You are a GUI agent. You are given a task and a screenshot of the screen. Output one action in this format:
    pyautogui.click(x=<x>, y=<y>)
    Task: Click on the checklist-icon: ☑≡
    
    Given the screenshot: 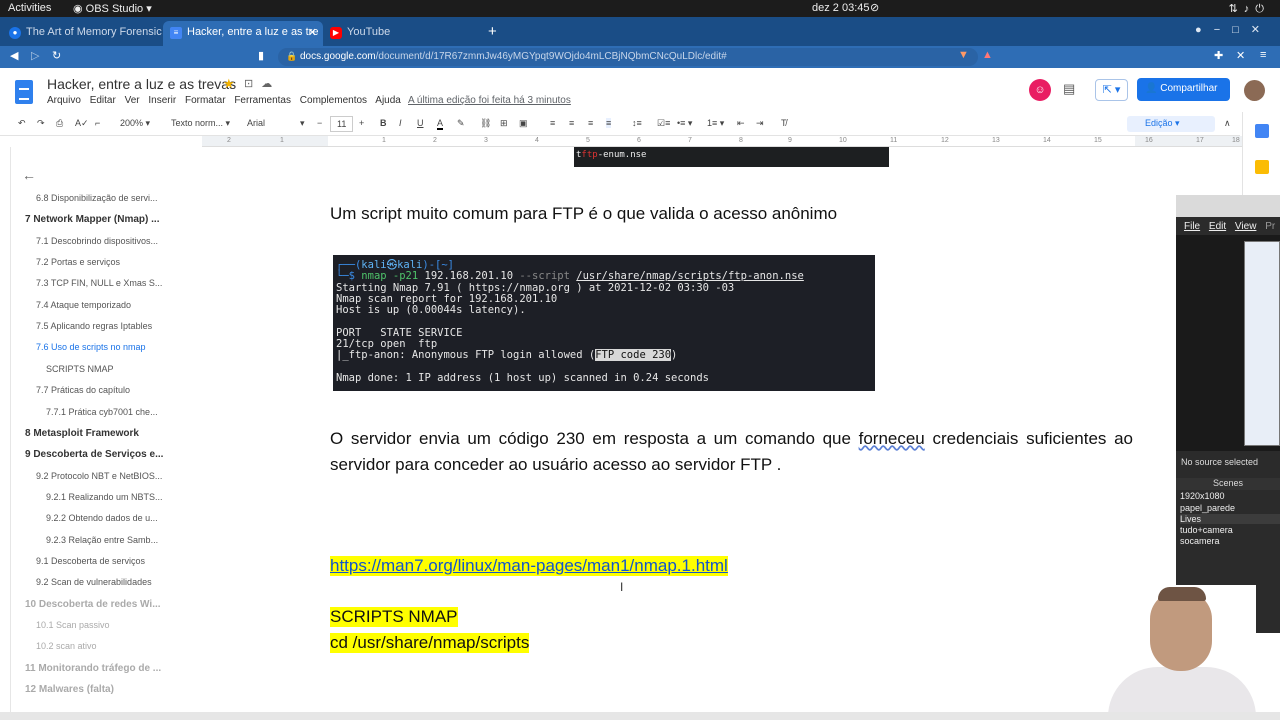 What is the action you would take?
    pyautogui.click(x=663, y=123)
    